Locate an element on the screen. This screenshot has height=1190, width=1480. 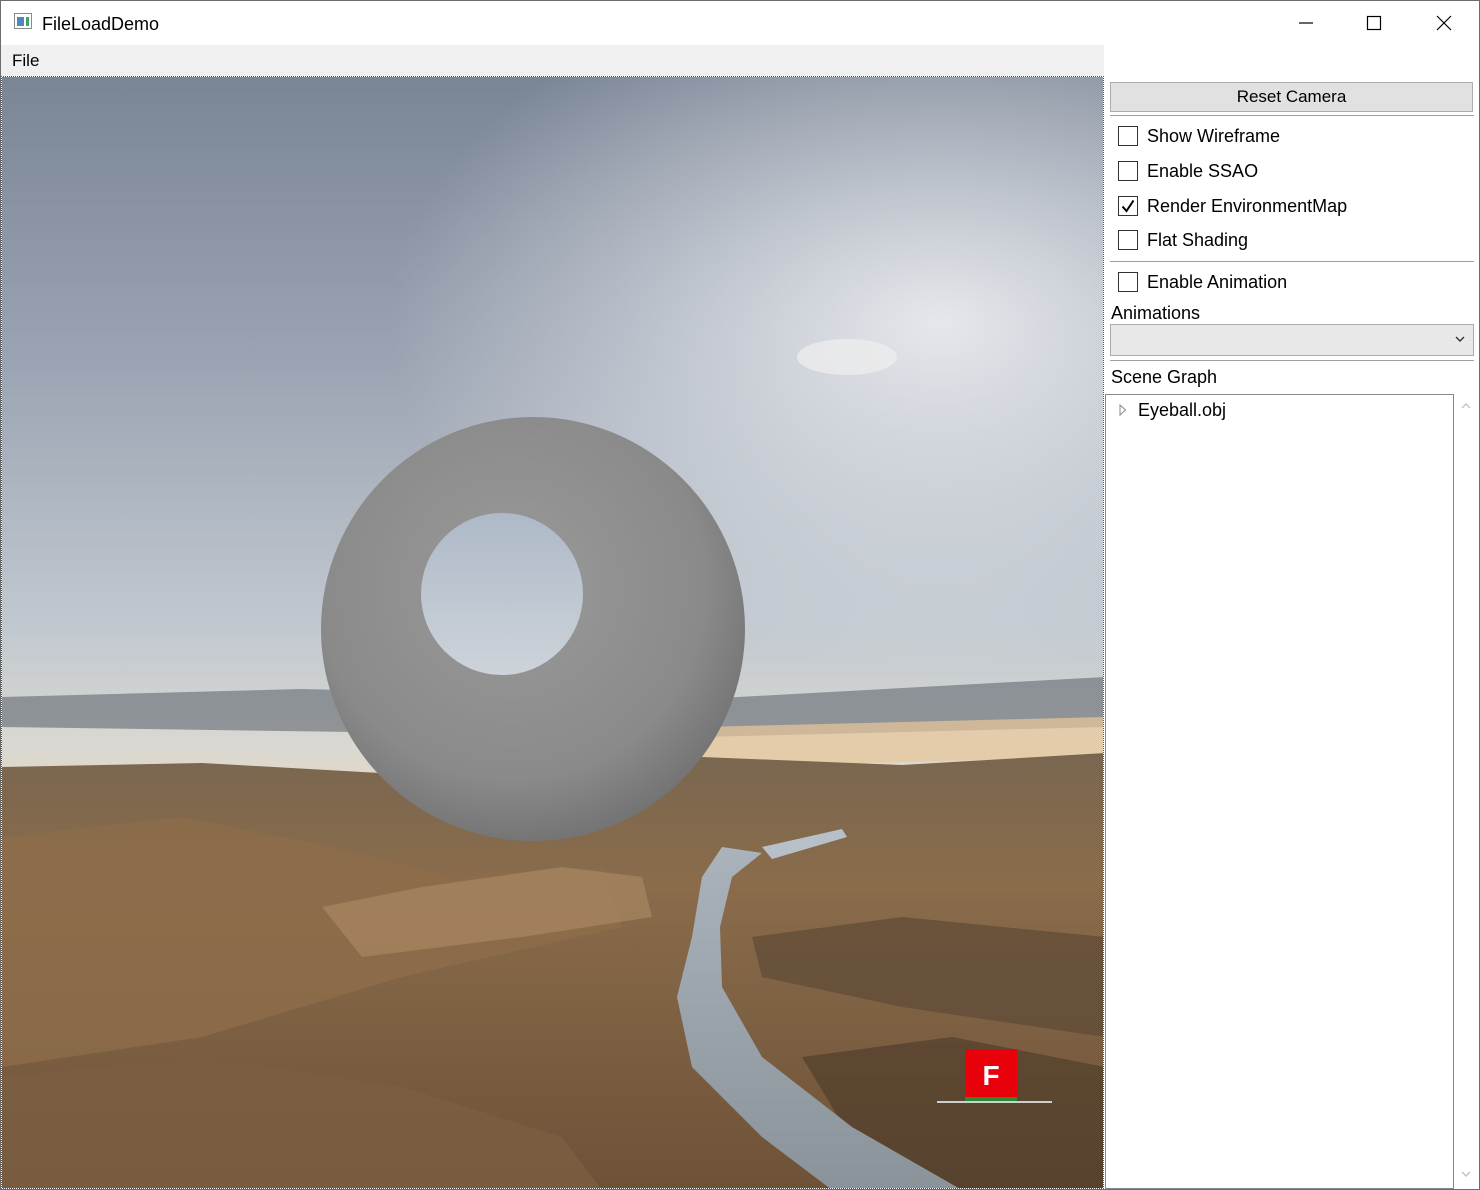
reset-camera-button: Reset Camera is located at coordinates (1291, 97).